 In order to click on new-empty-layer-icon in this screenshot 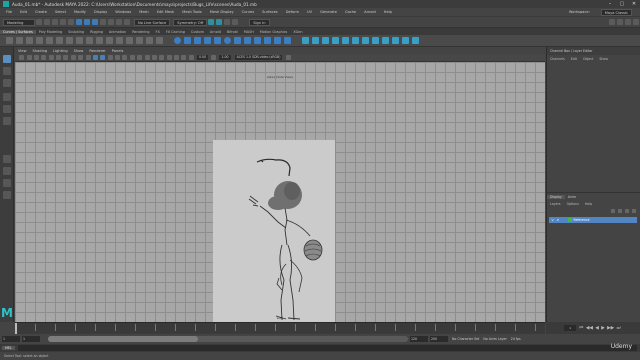, I will do `click(626, 211)`.